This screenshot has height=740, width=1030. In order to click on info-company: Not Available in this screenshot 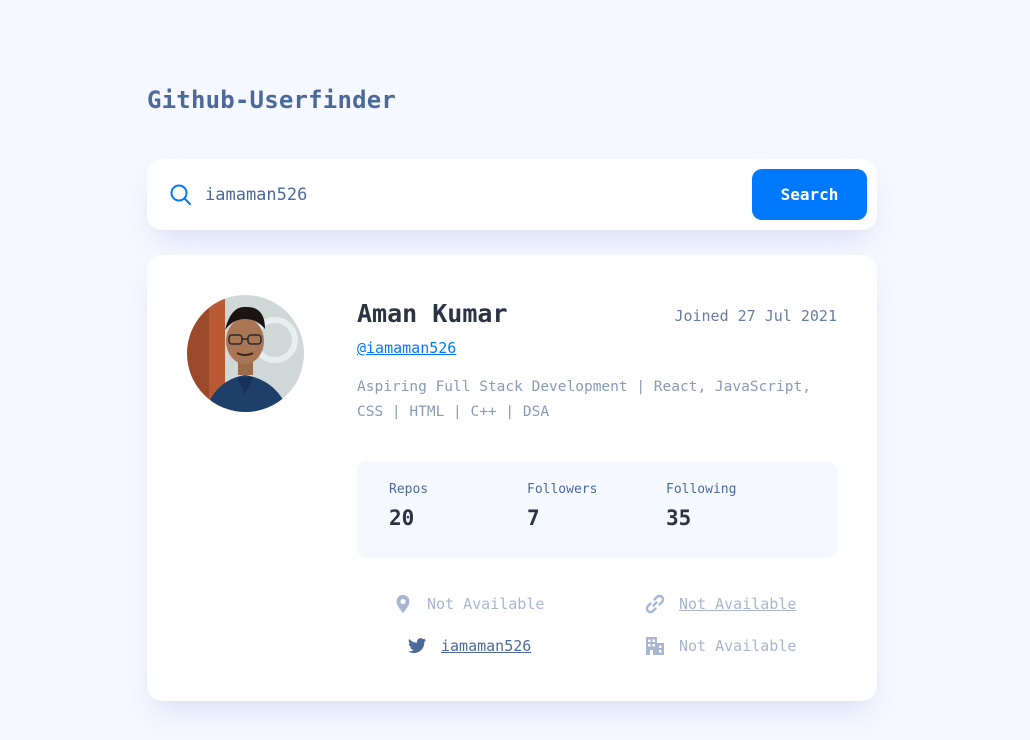, I will do `click(720, 646)`.